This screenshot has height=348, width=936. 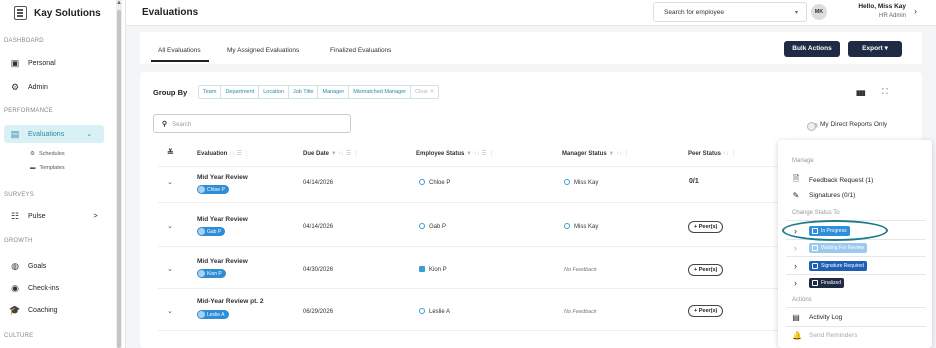 I want to click on chip-department: Department, so click(x=240, y=92).